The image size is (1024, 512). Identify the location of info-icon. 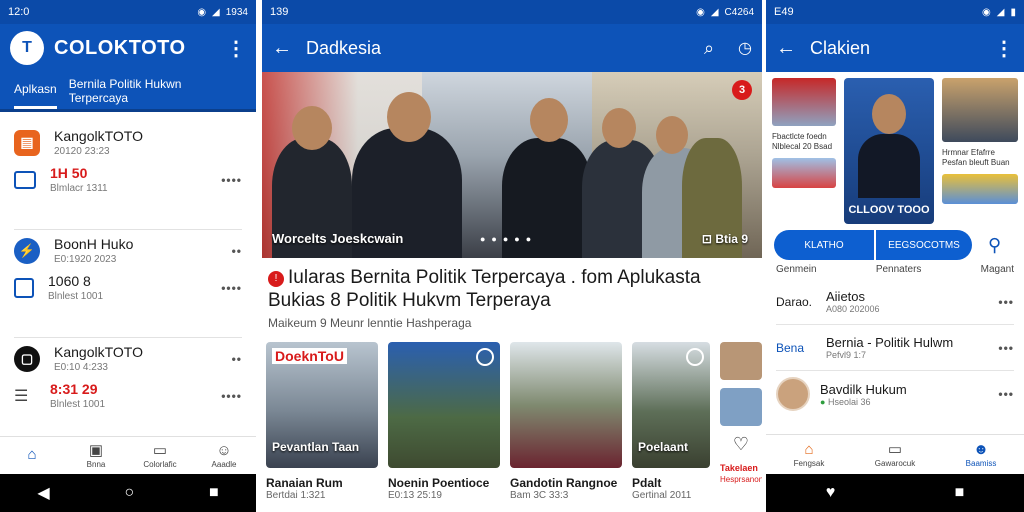
(485, 357).